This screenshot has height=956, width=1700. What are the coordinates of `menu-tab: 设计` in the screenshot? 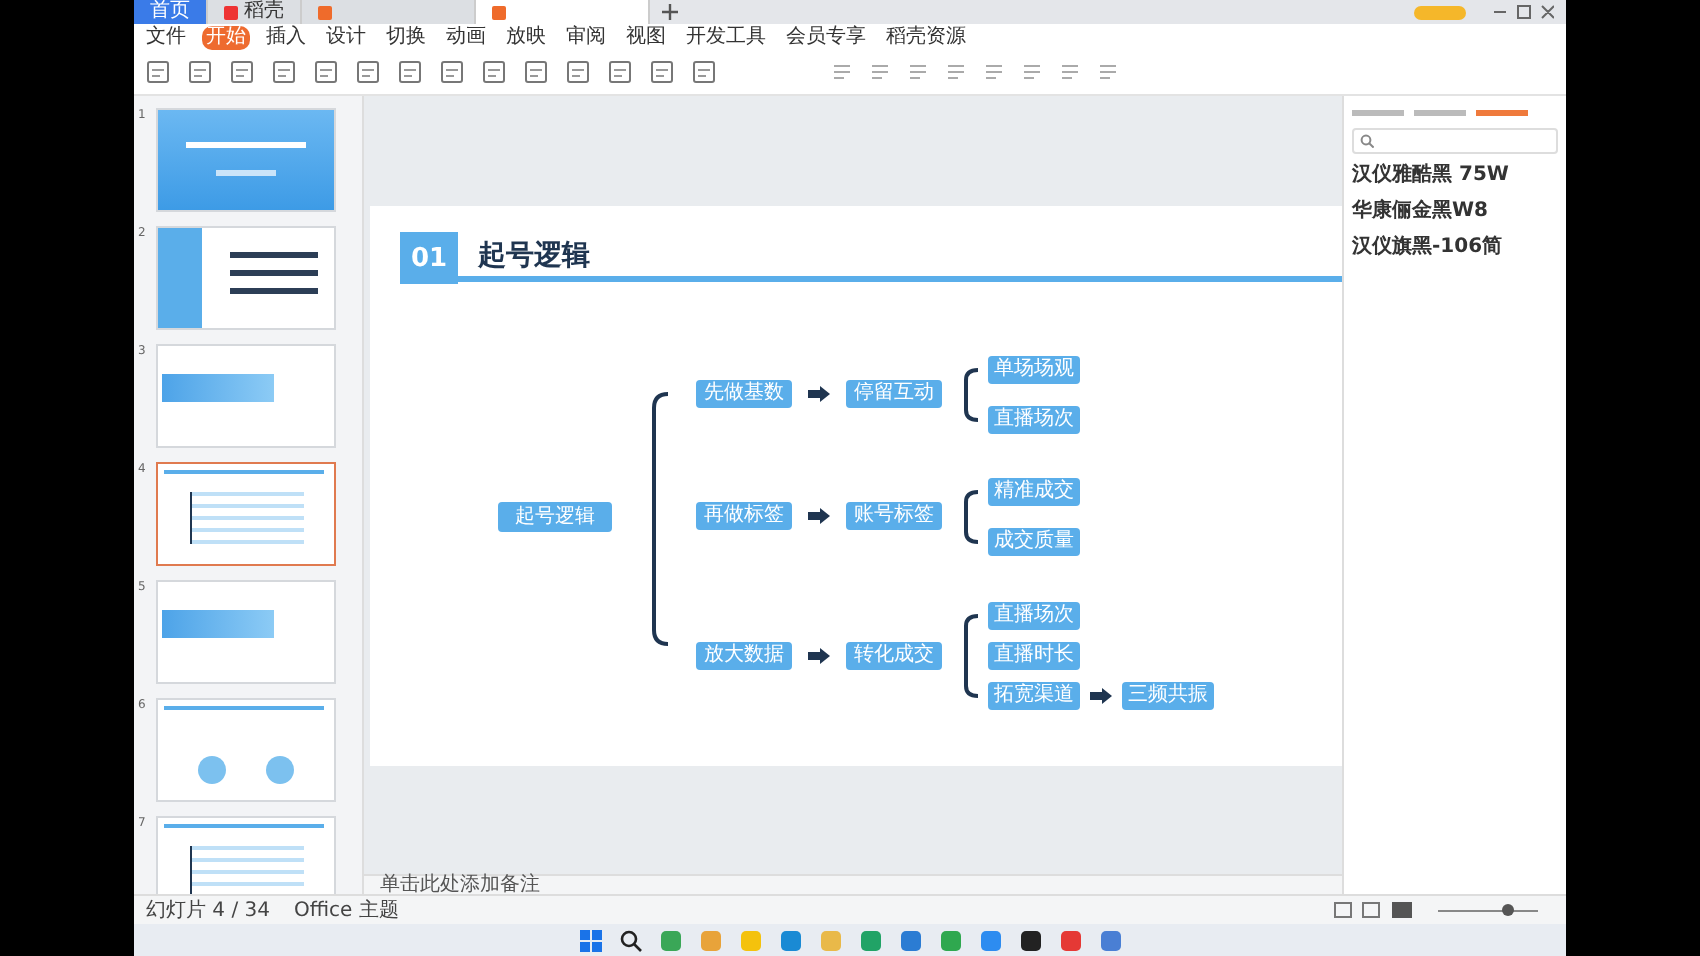 It's located at (346, 37).